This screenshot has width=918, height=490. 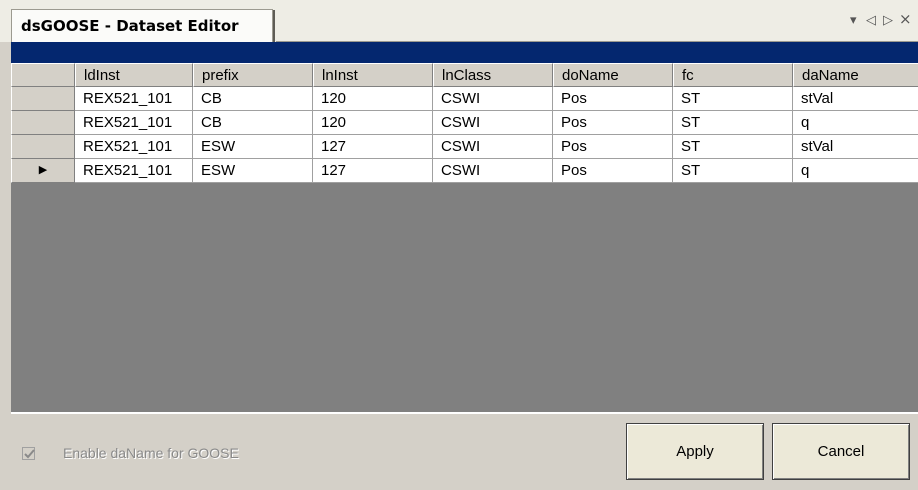 I want to click on column-header-prefix: prefix, so click(x=253, y=75).